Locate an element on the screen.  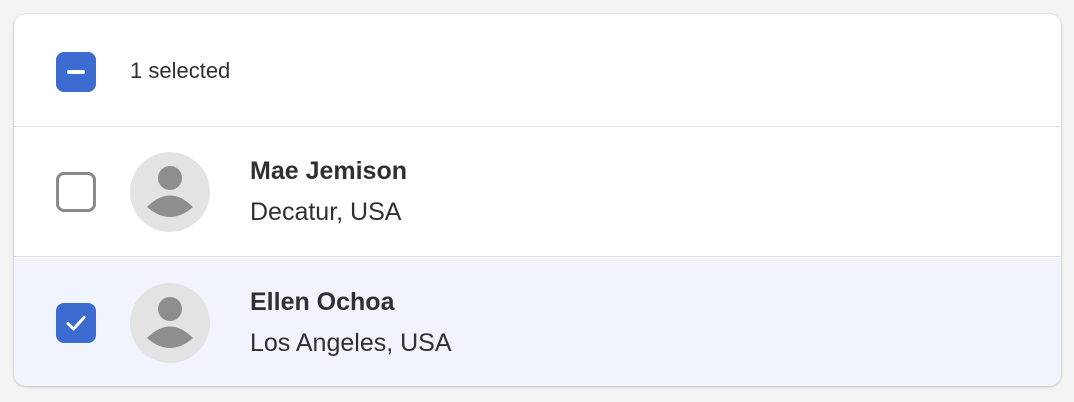
row-checkbox-checked is located at coordinates (76, 323).